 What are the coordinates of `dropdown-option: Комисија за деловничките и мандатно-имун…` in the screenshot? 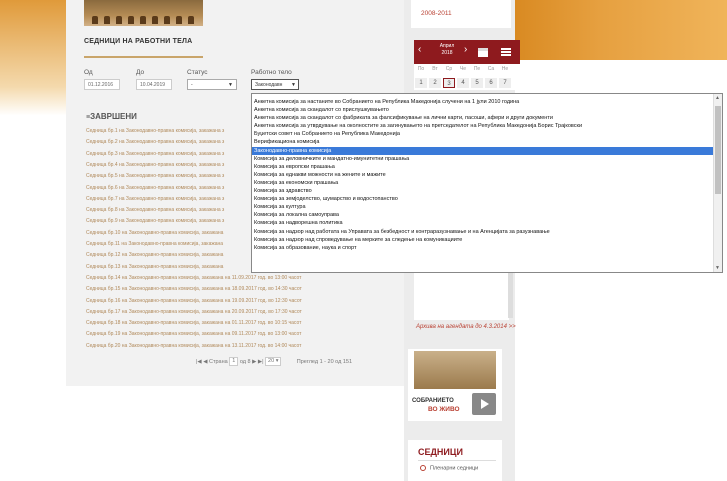 It's located at (483, 159).